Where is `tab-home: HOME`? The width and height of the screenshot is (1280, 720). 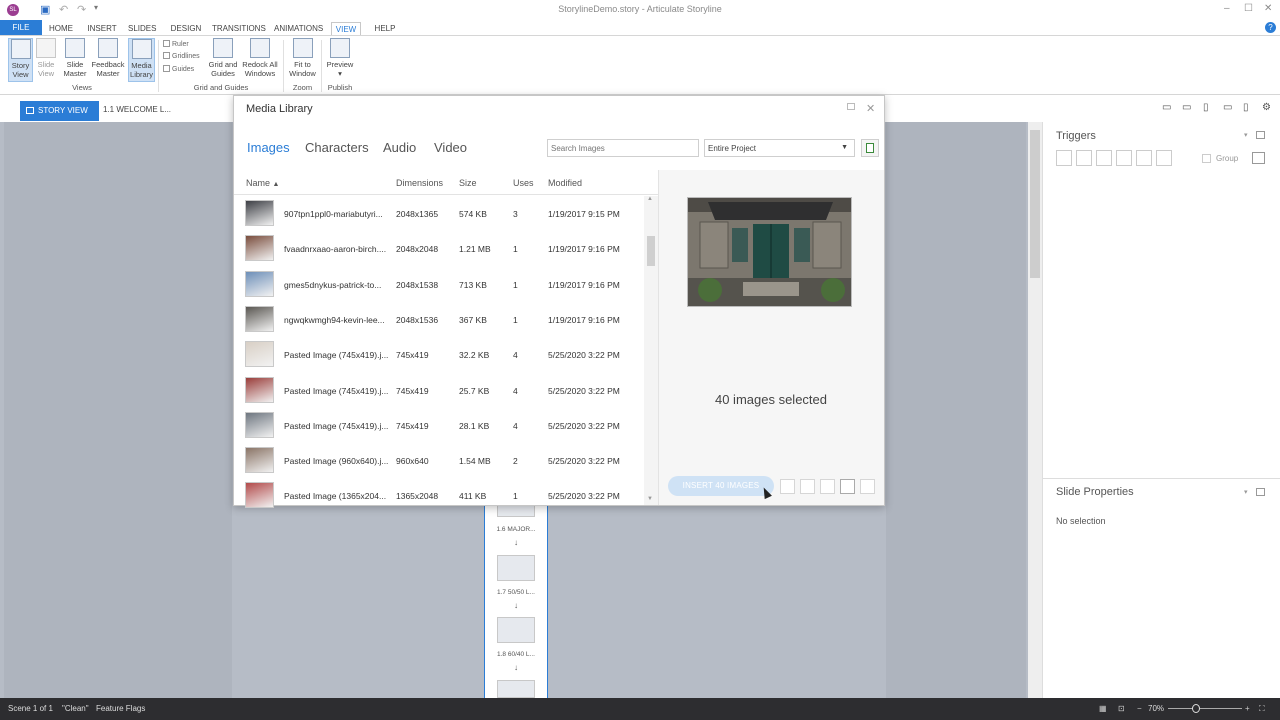 tab-home: HOME is located at coordinates (61, 28).